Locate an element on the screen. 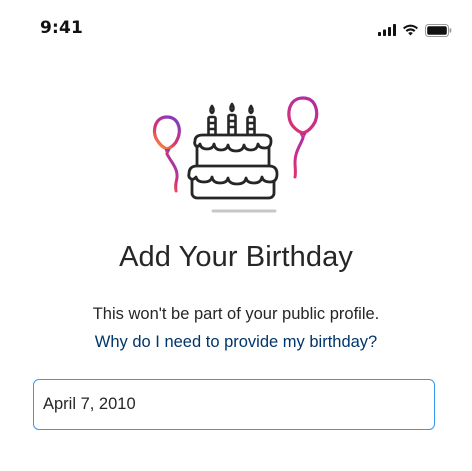 The image size is (472, 471). why-birthday-link: Why do I need to provide my birthday? is located at coordinates (236, 342).